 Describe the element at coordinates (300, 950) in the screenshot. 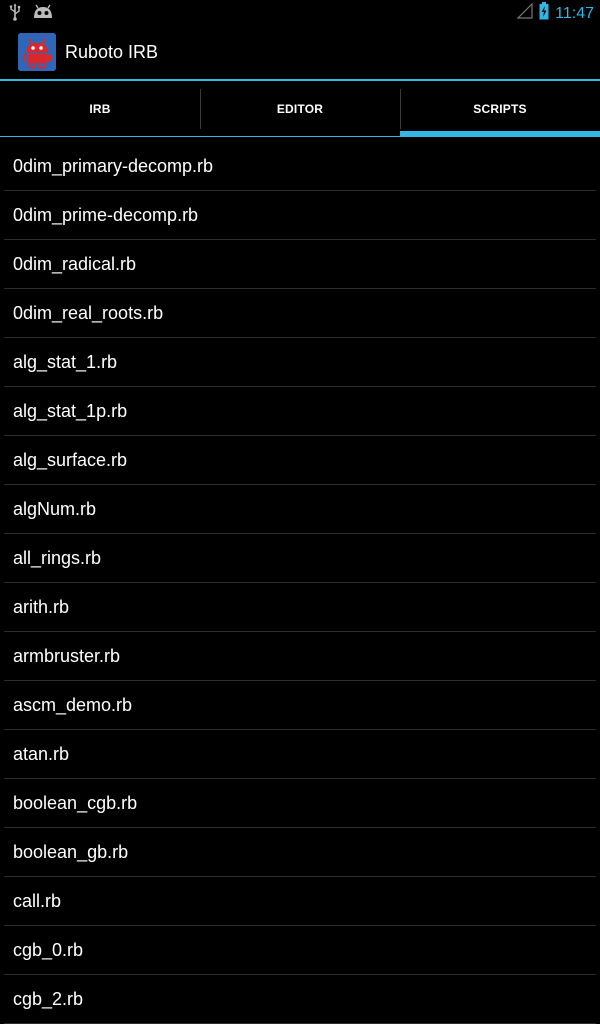

I see `list-item: cgb_0.rb` at that location.